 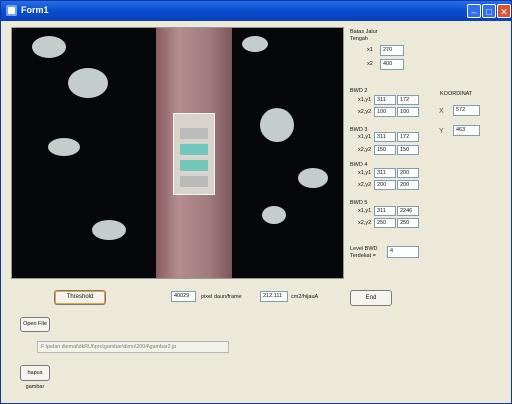 I want to click on hapus-gambar-button: hapus gambar, so click(x=35, y=377).